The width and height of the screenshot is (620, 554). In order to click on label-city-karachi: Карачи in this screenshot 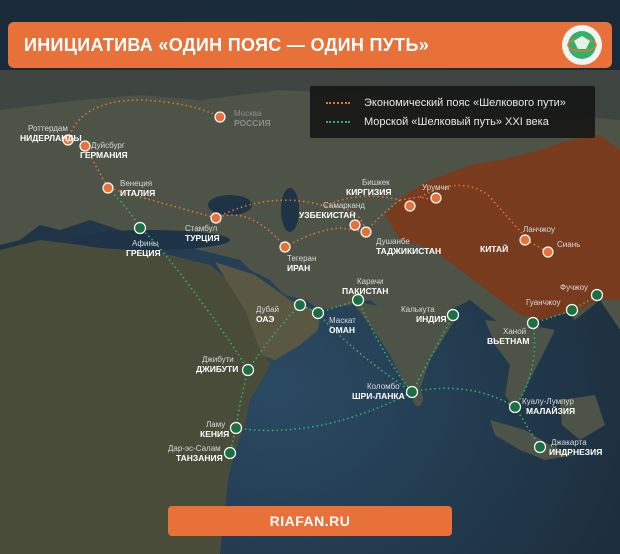, I will do `click(370, 281)`.